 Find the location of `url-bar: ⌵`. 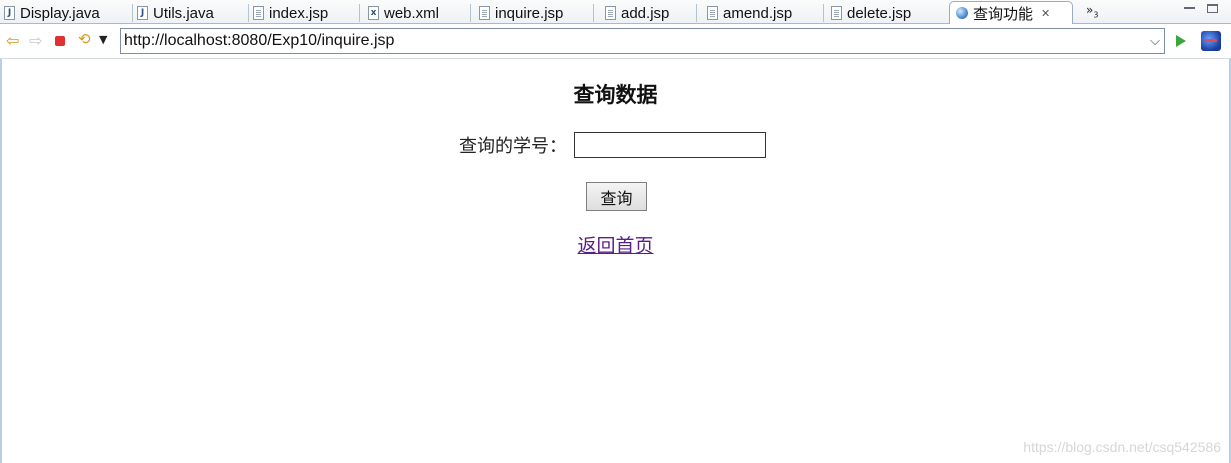

url-bar: ⌵ is located at coordinates (642, 41).